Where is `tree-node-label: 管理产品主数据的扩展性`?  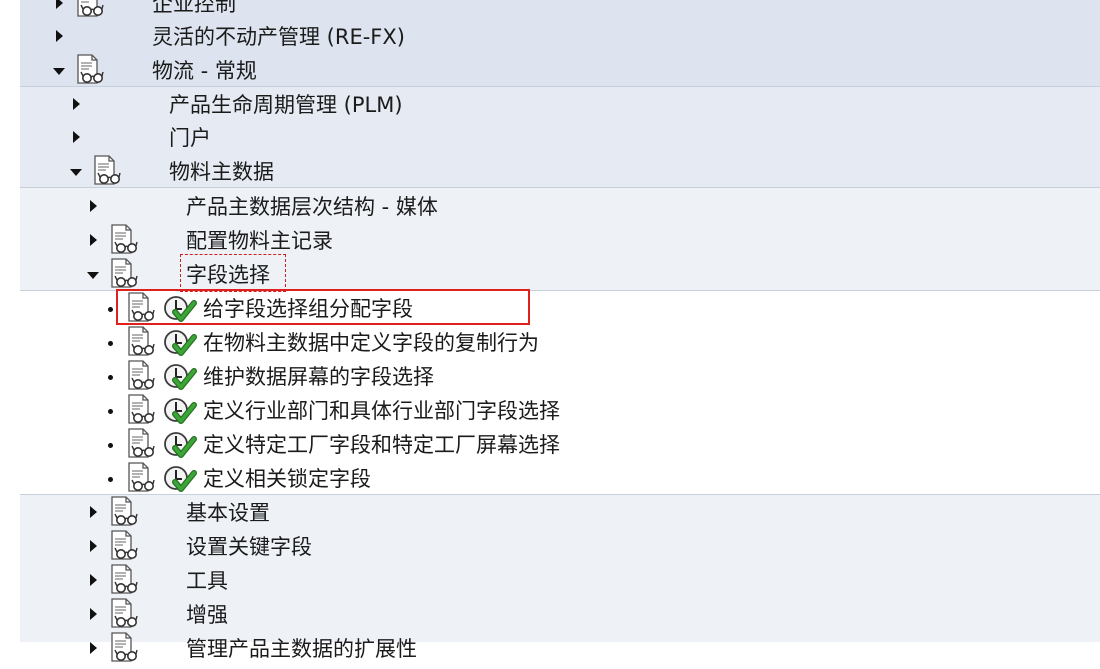
tree-node-label: 管理产品主数据的扩展性 is located at coordinates (301, 649).